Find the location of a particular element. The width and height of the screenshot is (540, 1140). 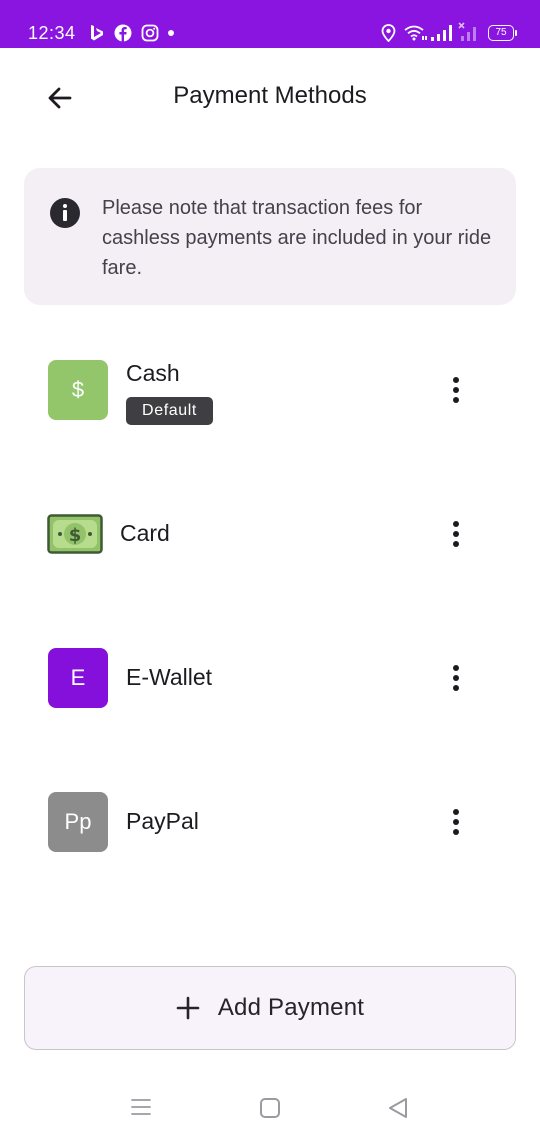

dot-icon is located at coordinates (171, 33).